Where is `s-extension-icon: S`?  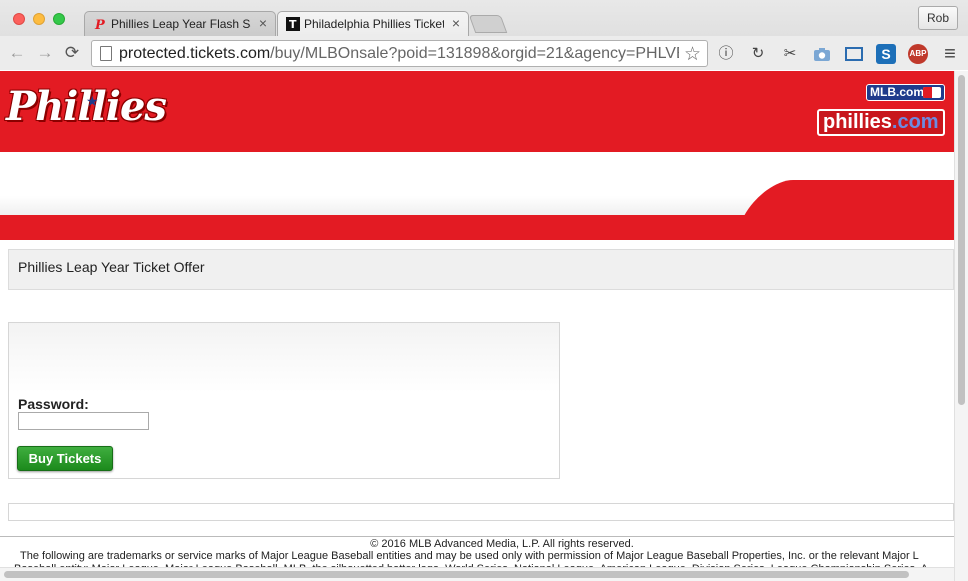 s-extension-icon: S is located at coordinates (886, 54).